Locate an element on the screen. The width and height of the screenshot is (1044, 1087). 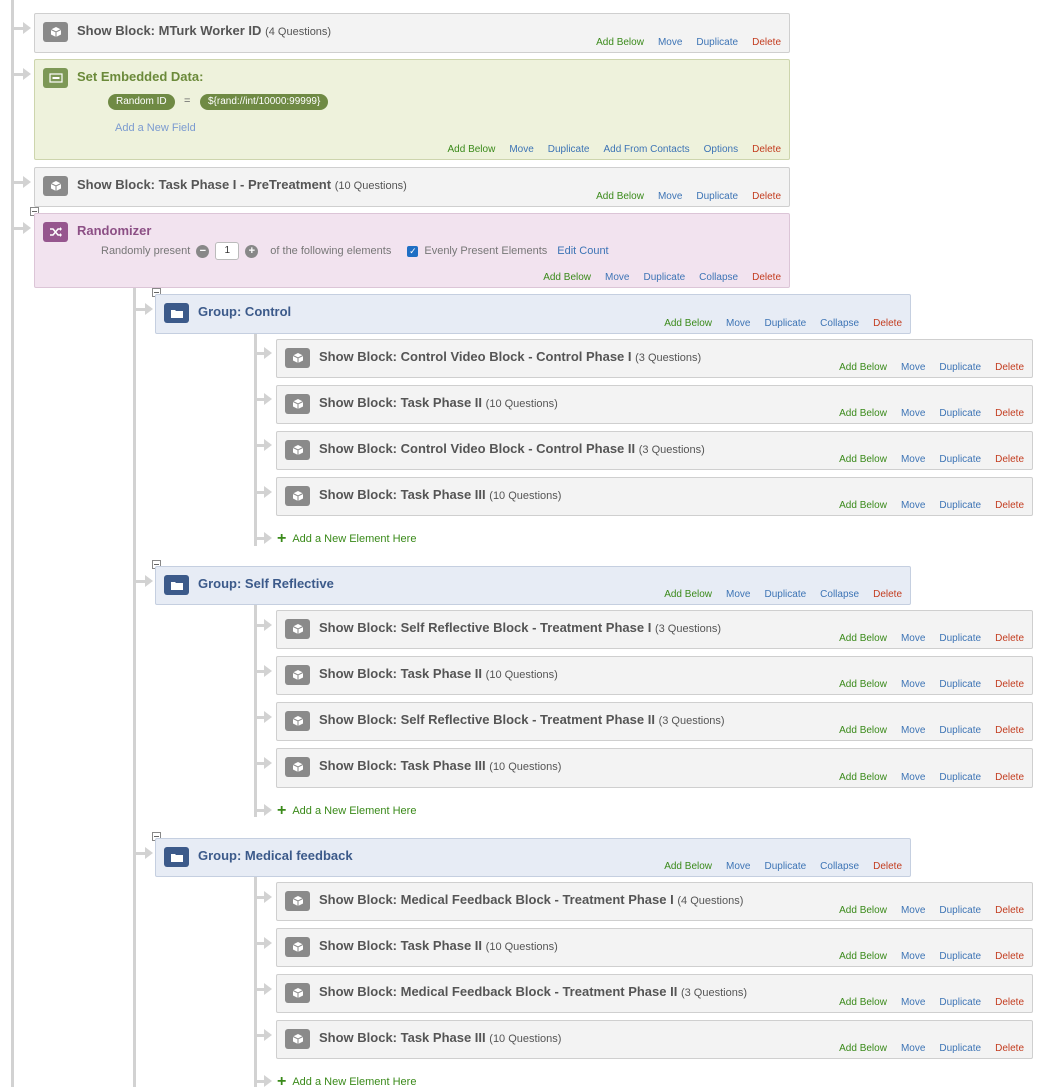
decrement-icon: − is located at coordinates (203, 251).